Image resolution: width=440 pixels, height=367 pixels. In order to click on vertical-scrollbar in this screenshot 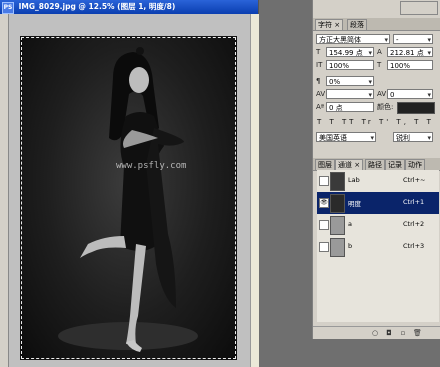, I will do `click(254, 190)`.